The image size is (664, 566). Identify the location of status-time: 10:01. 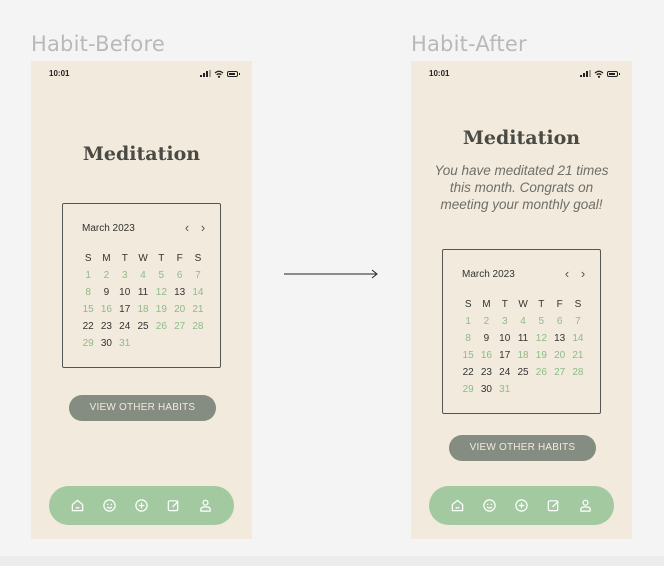
(59, 73).